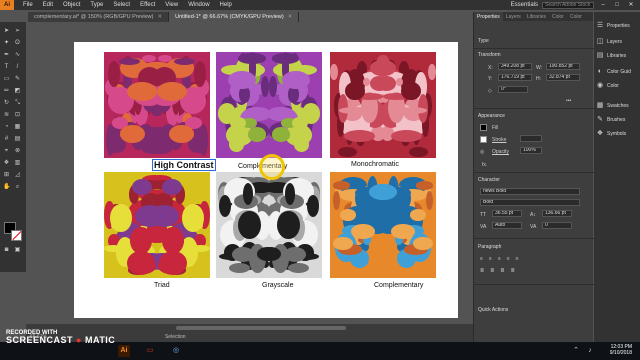 Image resolution: width=640 pixels, height=360 pixels. I want to click on pattern-tile-grayscale, so click(269, 225).